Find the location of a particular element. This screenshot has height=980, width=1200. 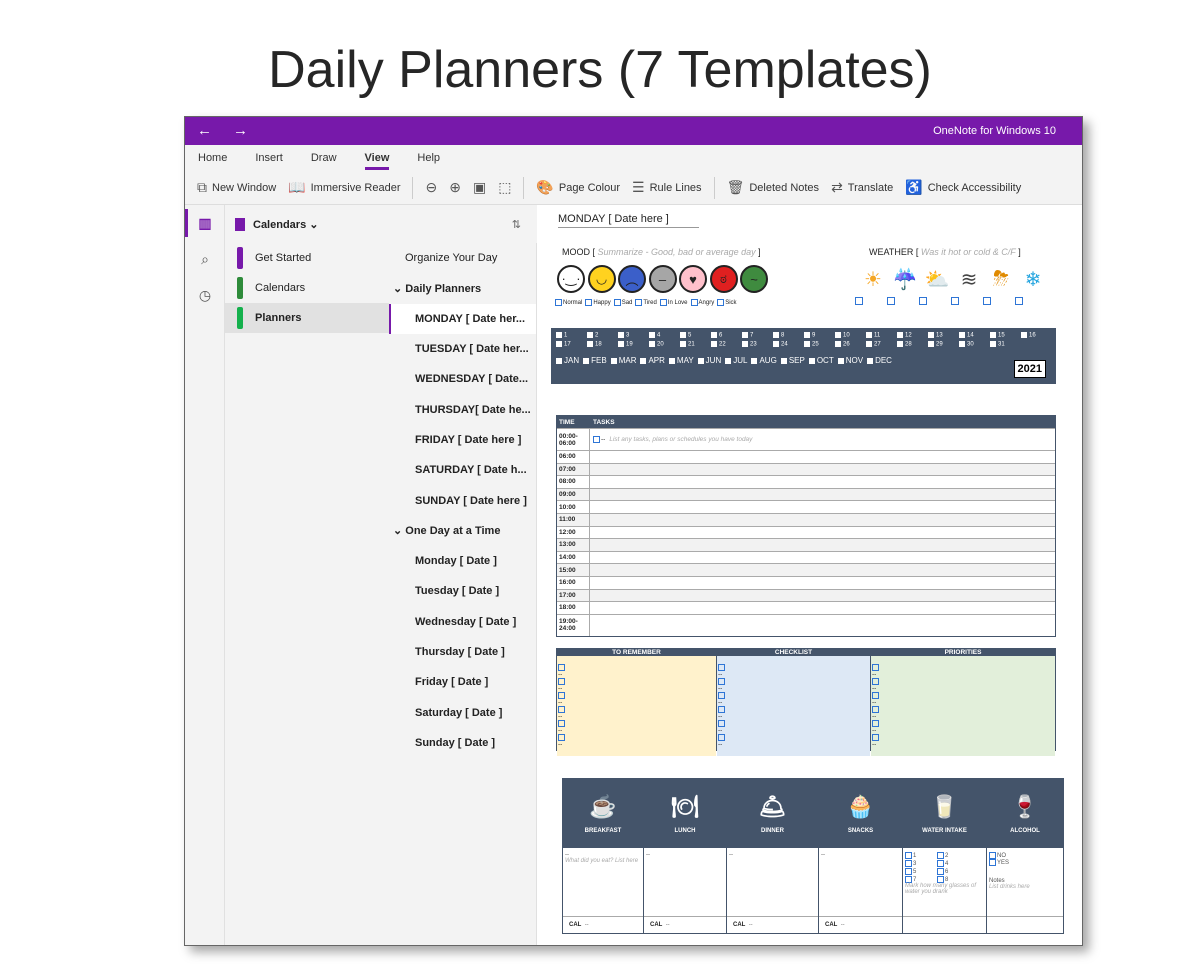

day-checkbox: 16 is located at coordinates (1036, 335).